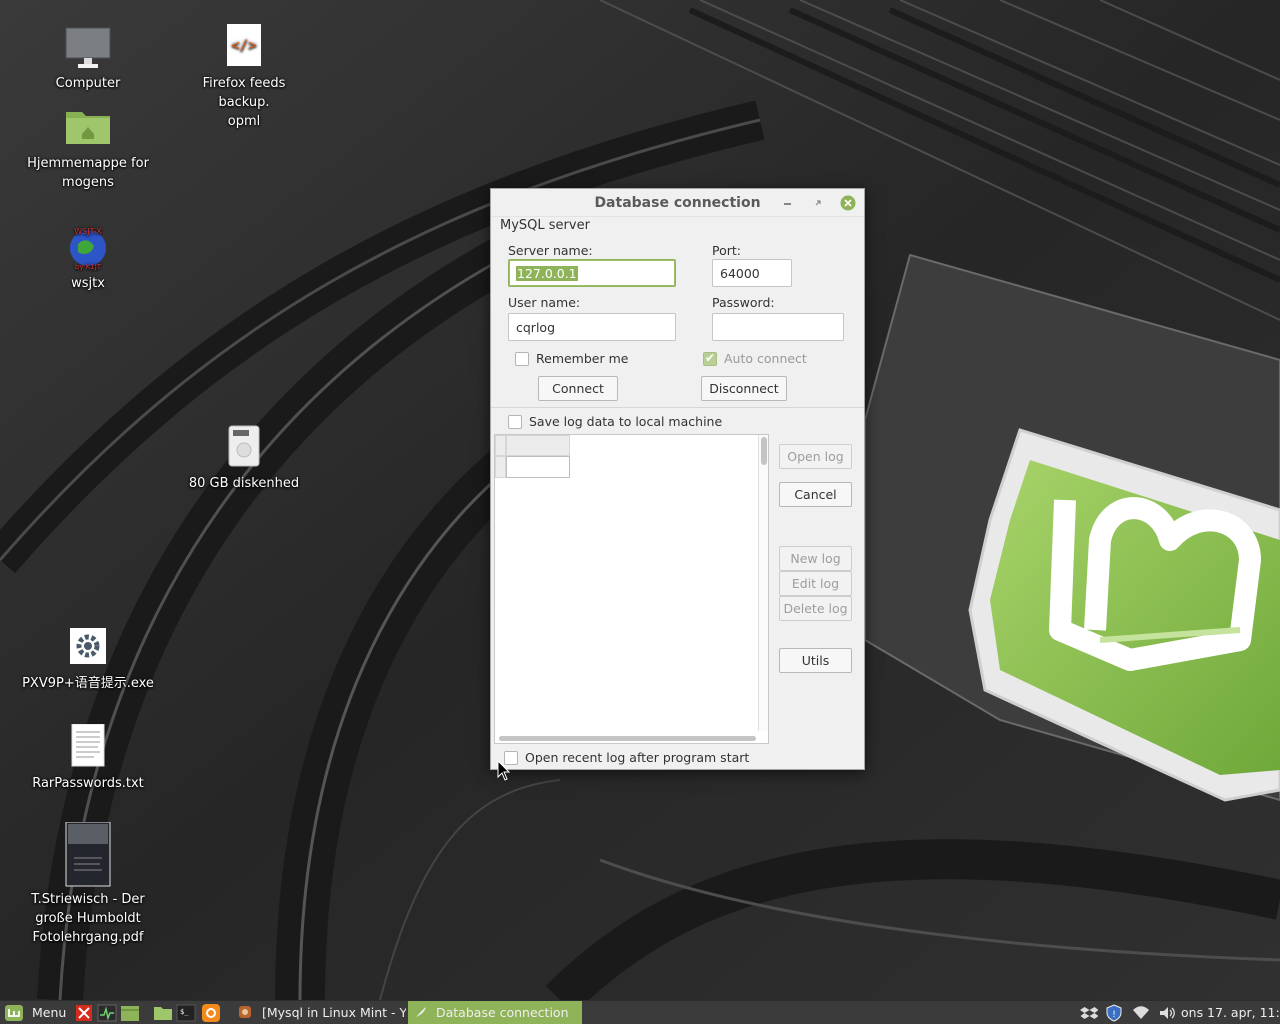 This screenshot has height=1024, width=1280. What do you see at coordinates (788, 203) in the screenshot?
I see `minimize-icon` at bounding box center [788, 203].